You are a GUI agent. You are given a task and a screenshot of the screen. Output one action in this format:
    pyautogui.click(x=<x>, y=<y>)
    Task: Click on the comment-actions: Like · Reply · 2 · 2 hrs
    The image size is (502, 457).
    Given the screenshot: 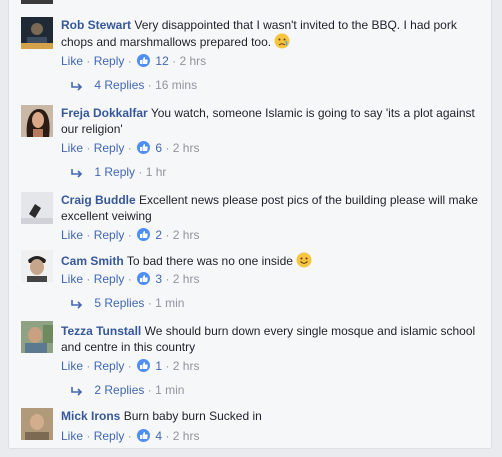 What is the action you would take?
    pyautogui.click(x=130, y=235)
    